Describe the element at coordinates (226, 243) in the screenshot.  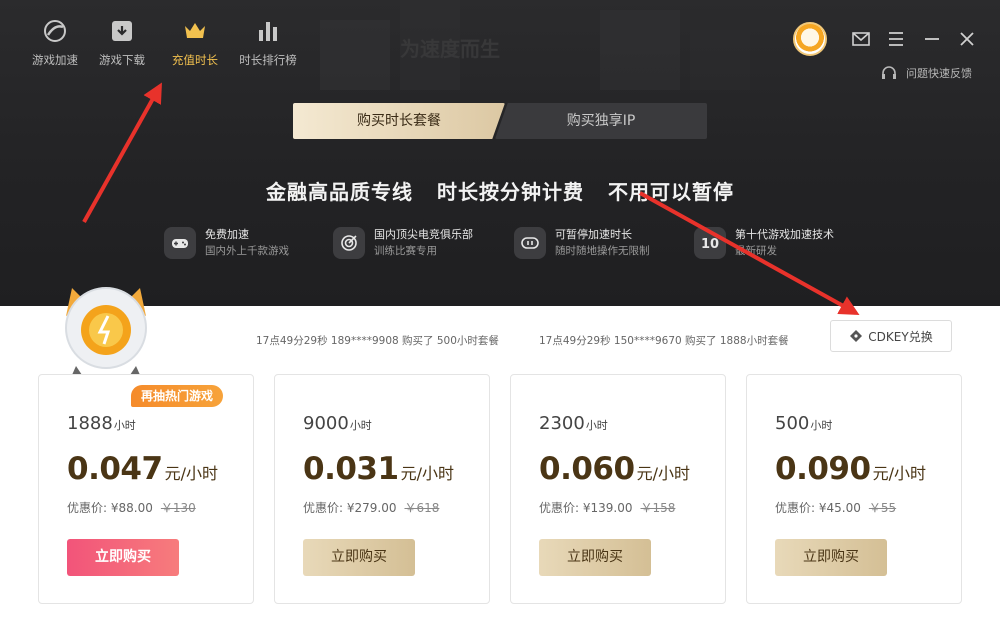
I see `feature-free-acceleration: 免费加速国内外上千款游戏` at that location.